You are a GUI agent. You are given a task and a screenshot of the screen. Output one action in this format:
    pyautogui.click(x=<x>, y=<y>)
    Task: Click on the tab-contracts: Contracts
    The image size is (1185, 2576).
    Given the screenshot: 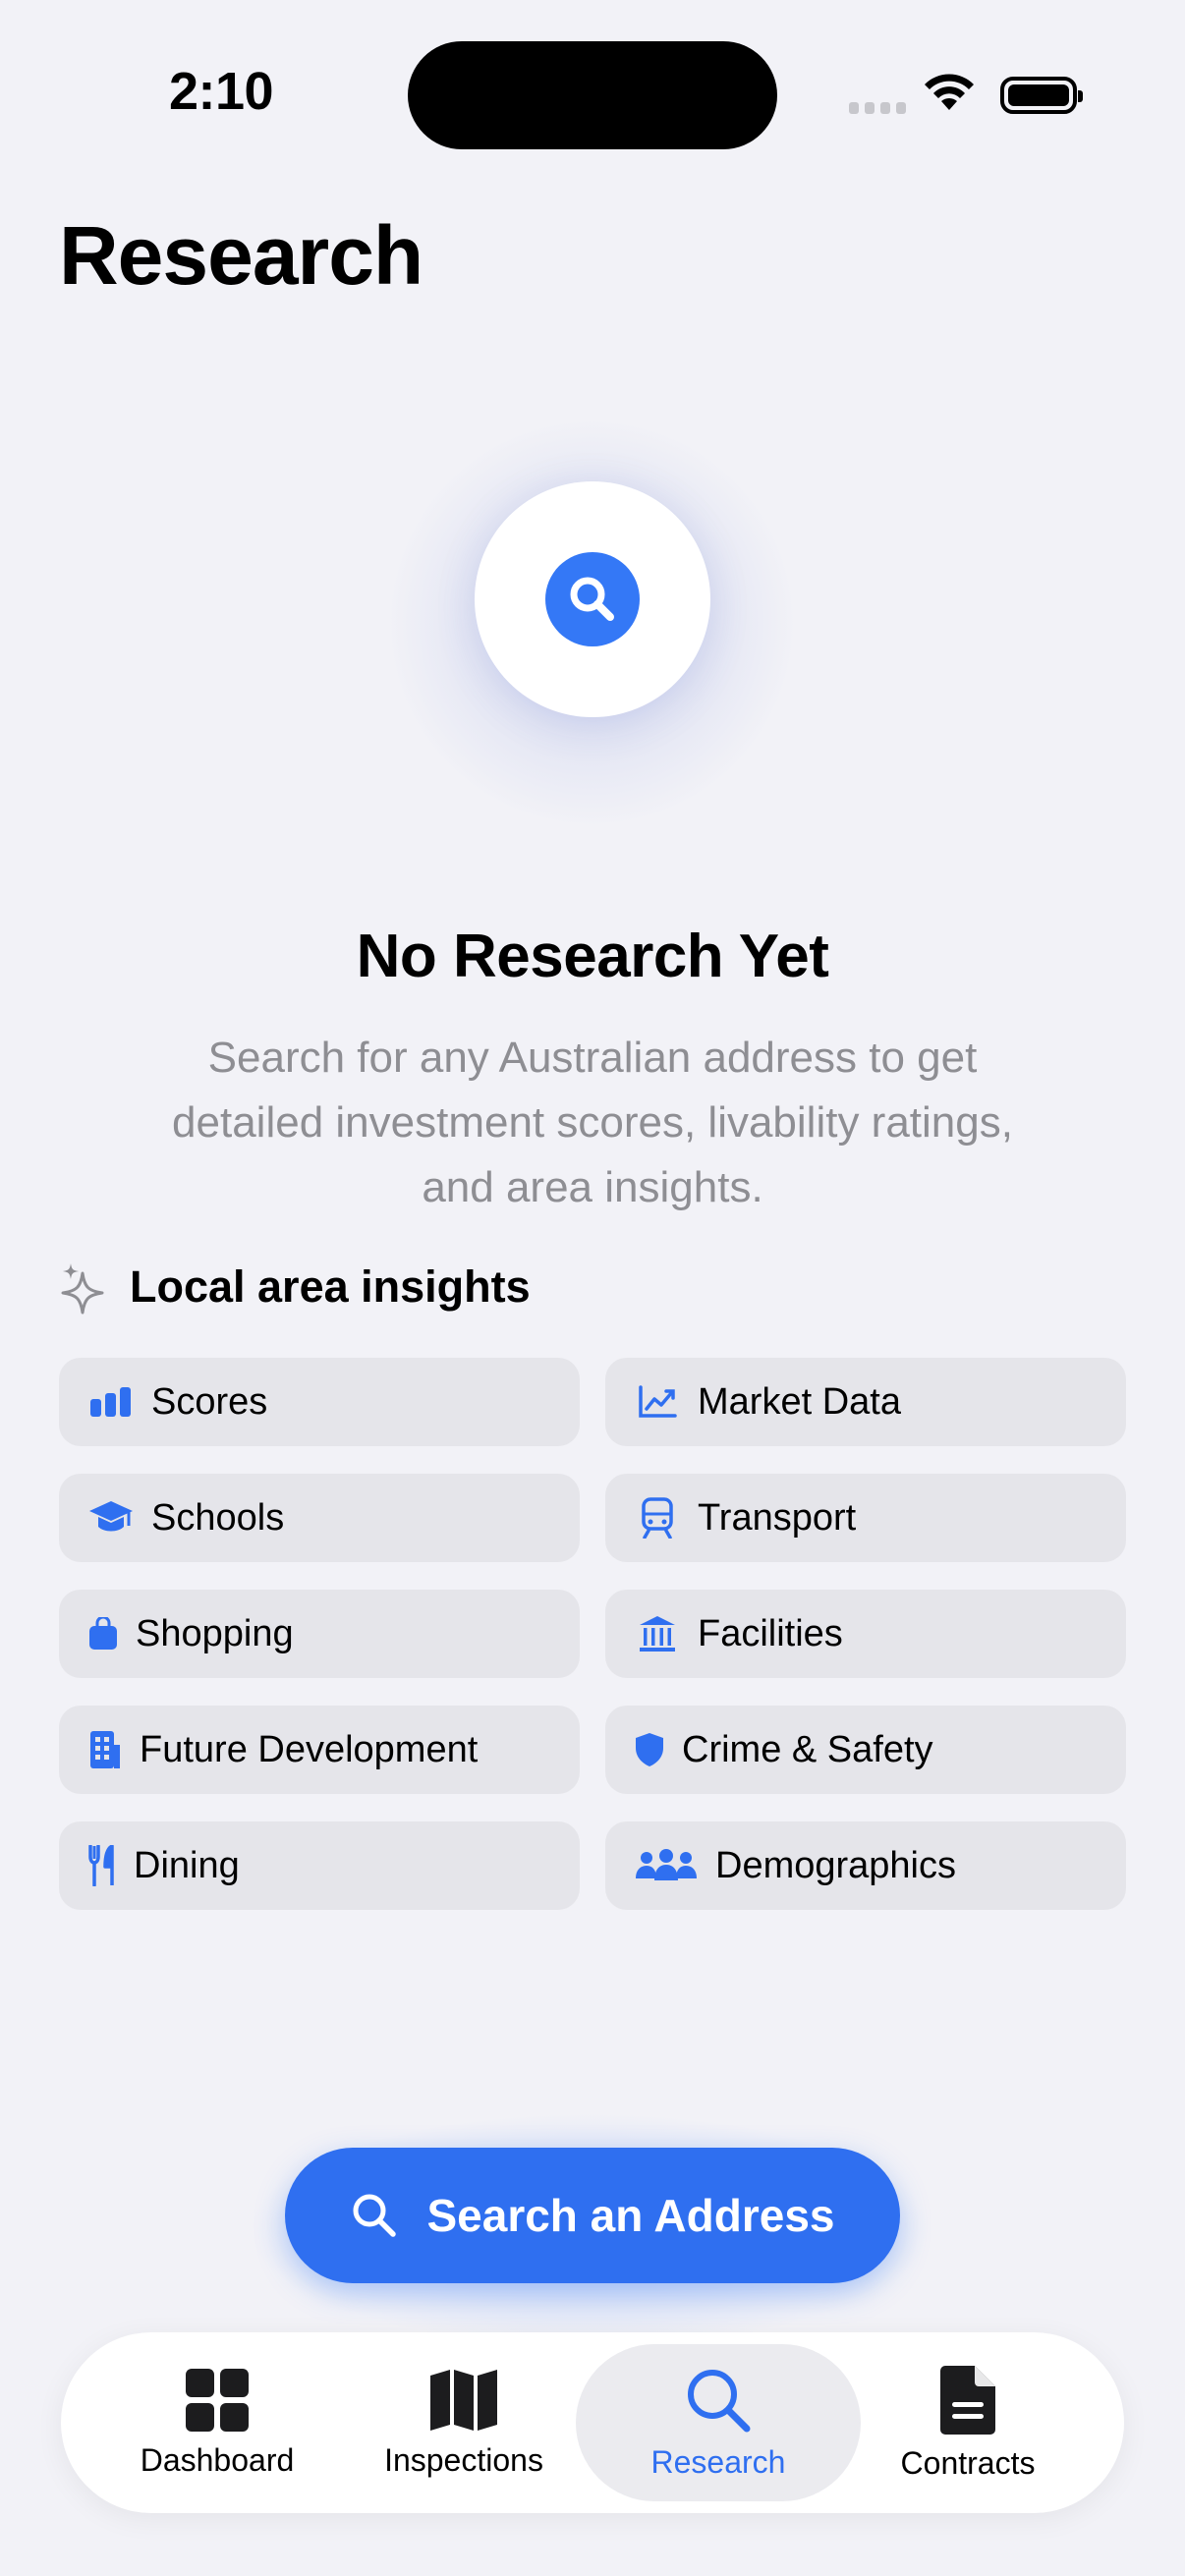 What is the action you would take?
    pyautogui.click(x=968, y=2422)
    